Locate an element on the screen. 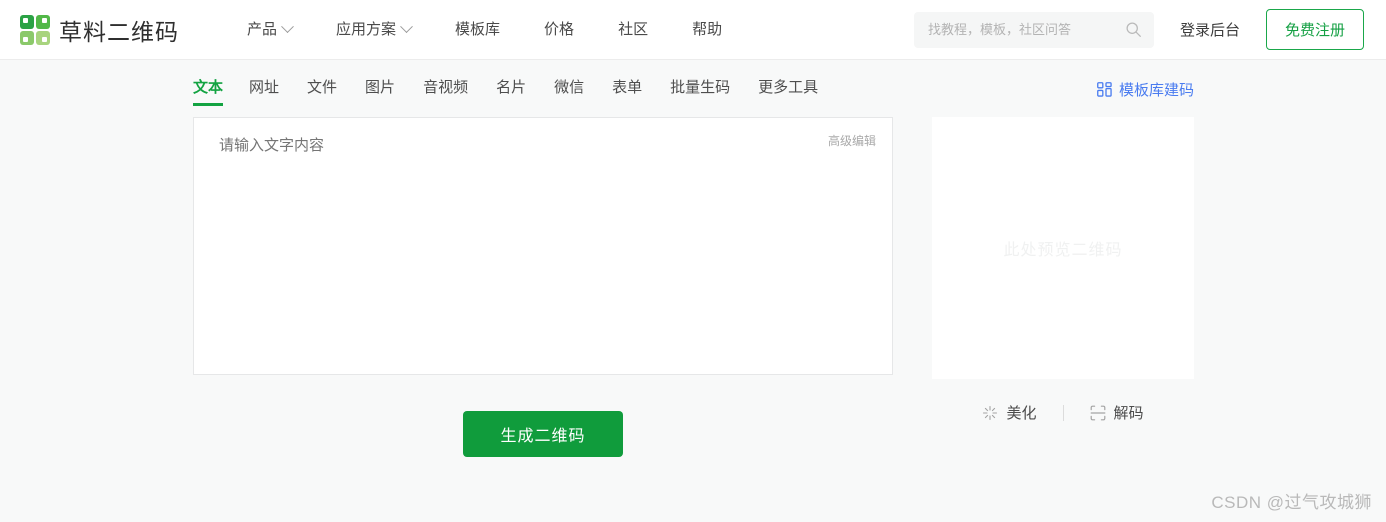 The height and width of the screenshot is (522, 1386). search-box is located at coordinates (1033, 29).